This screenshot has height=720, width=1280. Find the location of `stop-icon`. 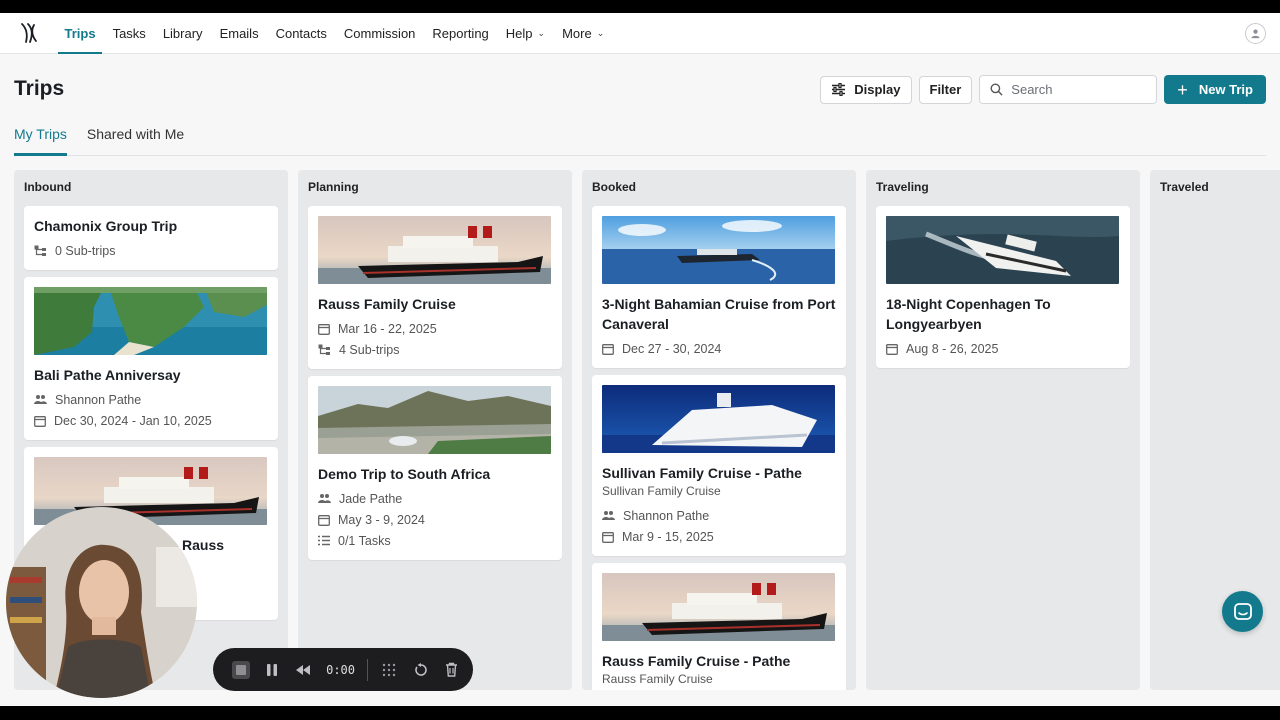

stop-icon is located at coordinates (240, 669).